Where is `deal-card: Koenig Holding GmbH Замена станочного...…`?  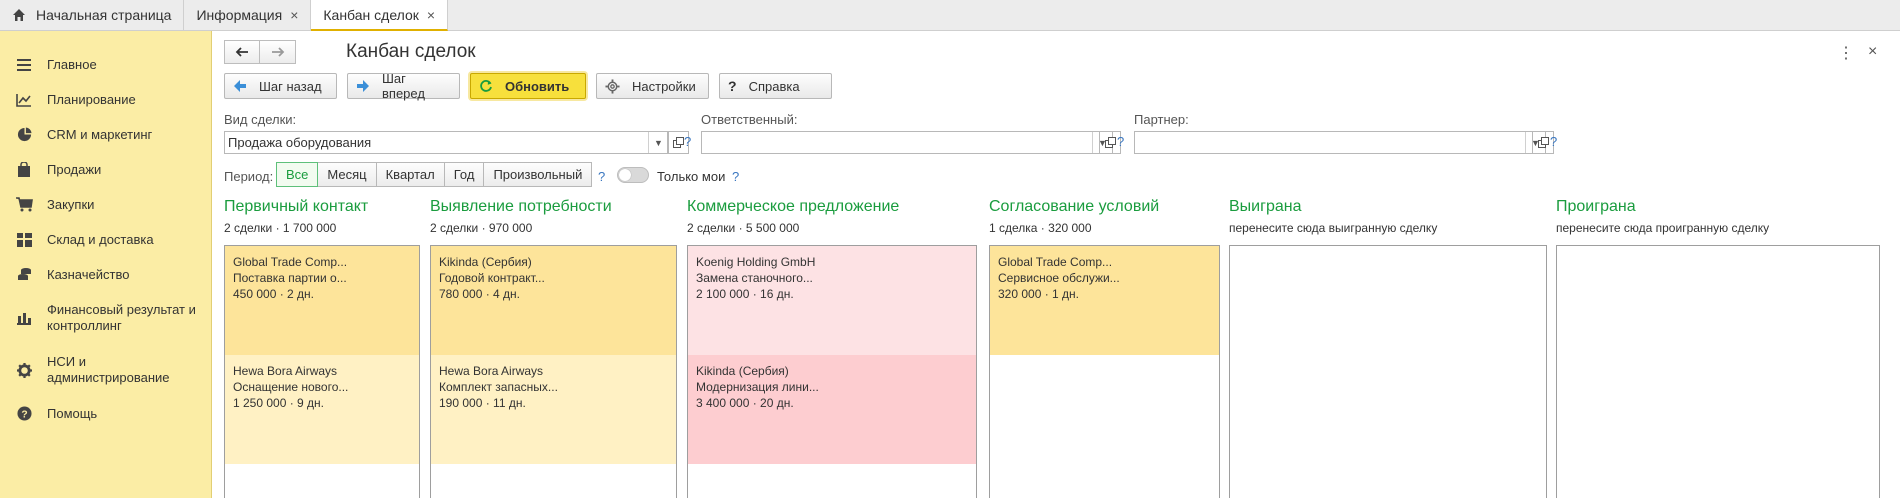 deal-card: Koenig Holding GmbH Замена станочного...… is located at coordinates (832, 300).